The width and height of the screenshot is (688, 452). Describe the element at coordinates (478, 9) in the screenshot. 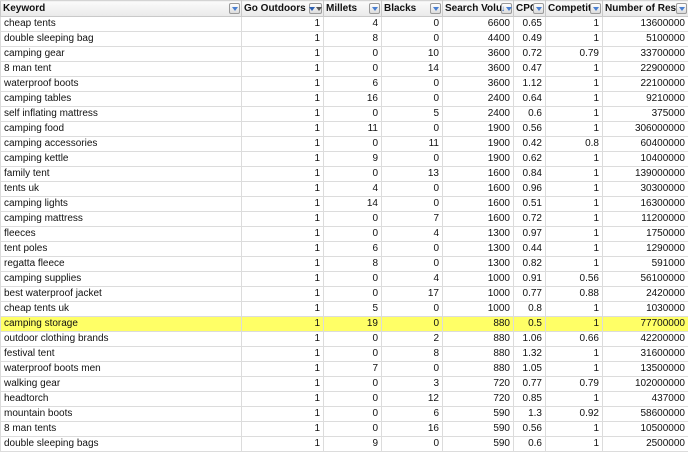

I see `column-header-search-volume: Search Volume↓` at that location.